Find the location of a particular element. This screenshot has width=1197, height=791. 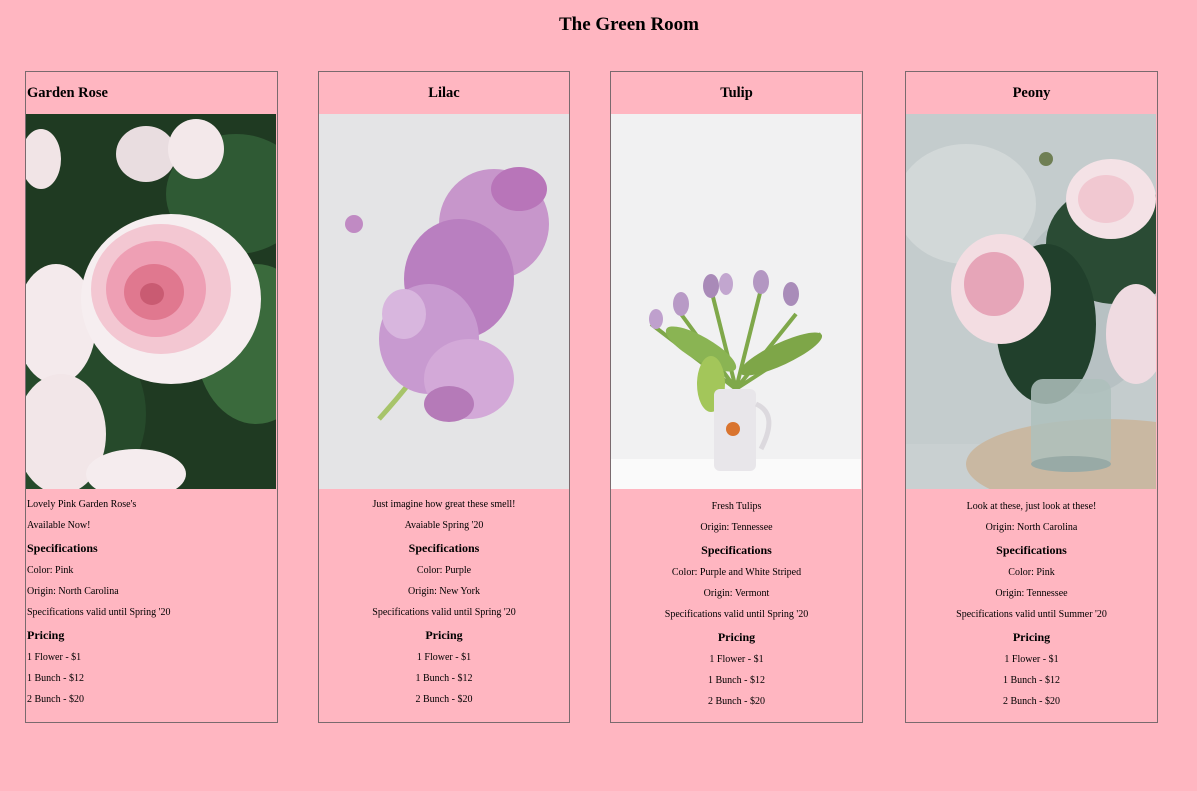

card-description: Look at these, just look at these! is located at coordinates (1031, 506).